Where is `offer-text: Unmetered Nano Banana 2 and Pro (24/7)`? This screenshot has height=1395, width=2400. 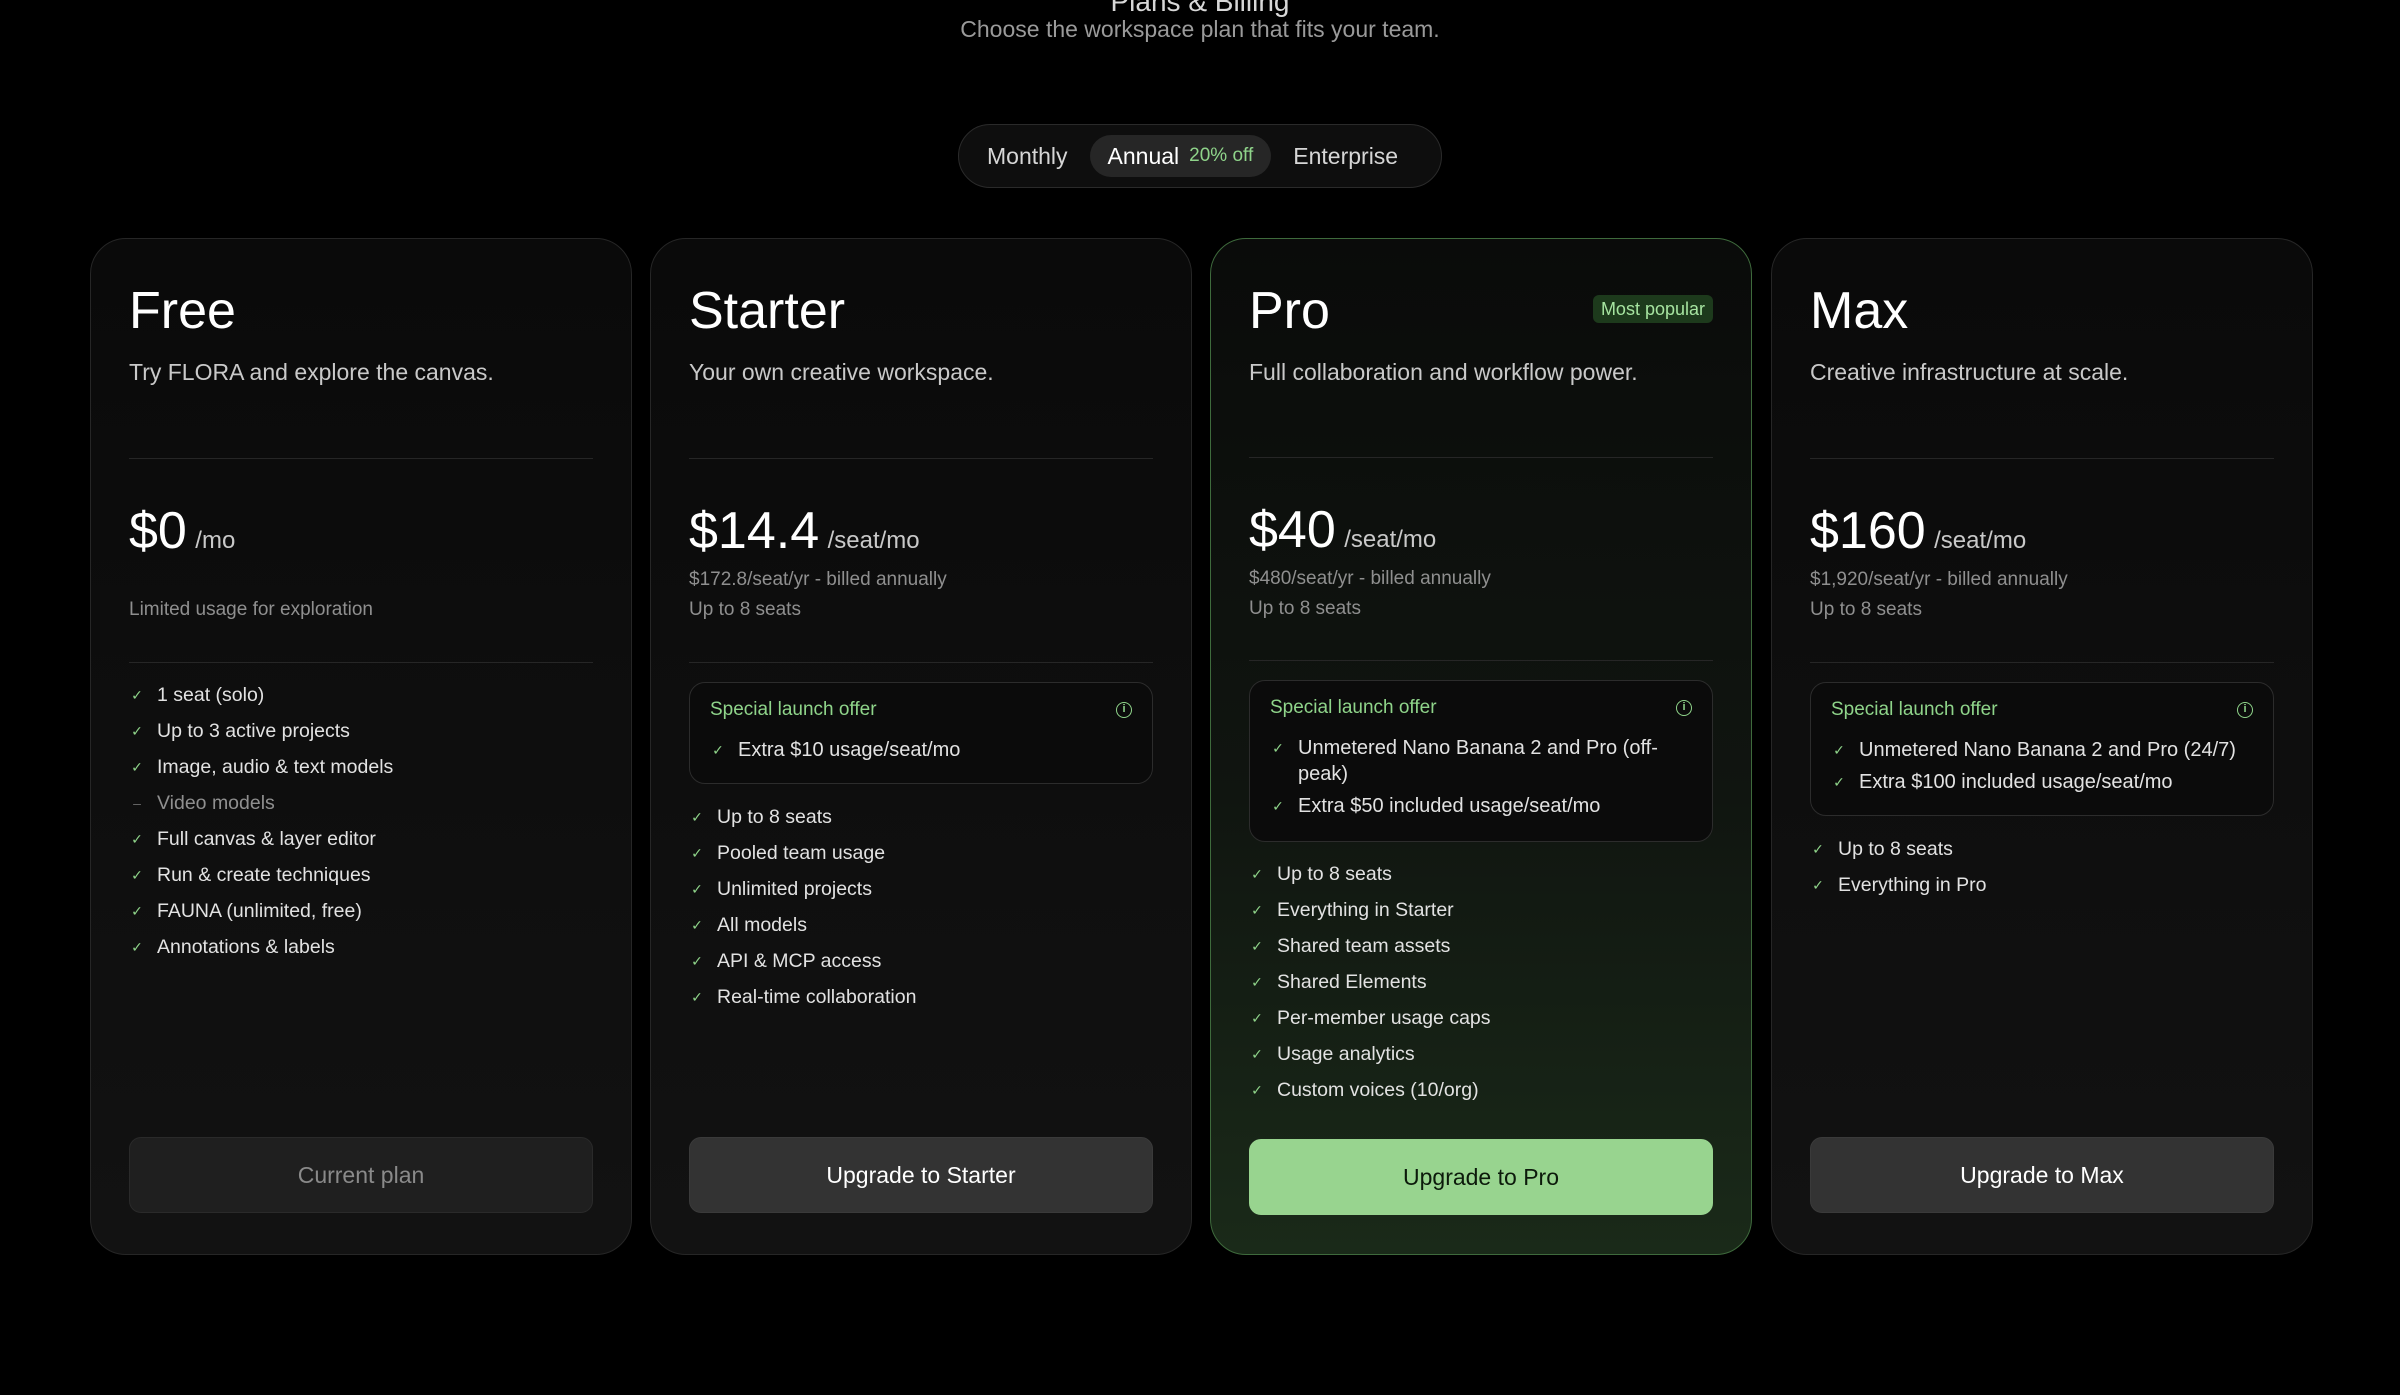 offer-text: Unmetered Nano Banana 2 and Pro (24/7) is located at coordinates (2047, 750).